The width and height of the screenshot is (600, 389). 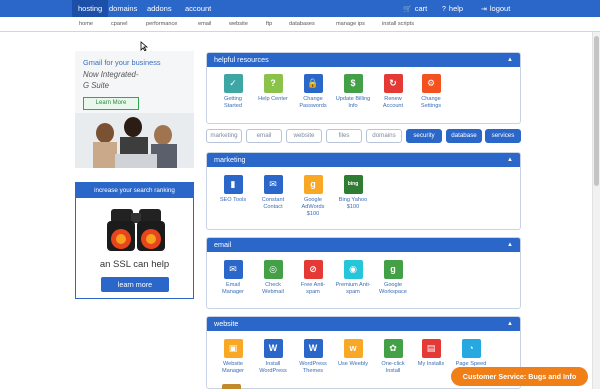 I want to click on tile-label: Update Billing Info, so click(x=353, y=103).